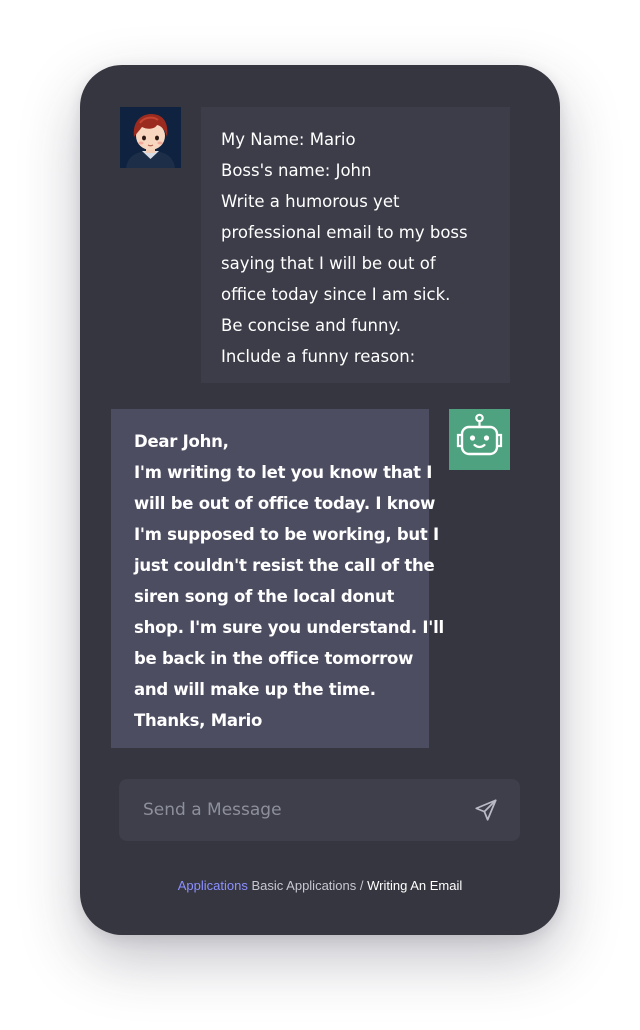  I want to click on send-button, so click(486, 810).